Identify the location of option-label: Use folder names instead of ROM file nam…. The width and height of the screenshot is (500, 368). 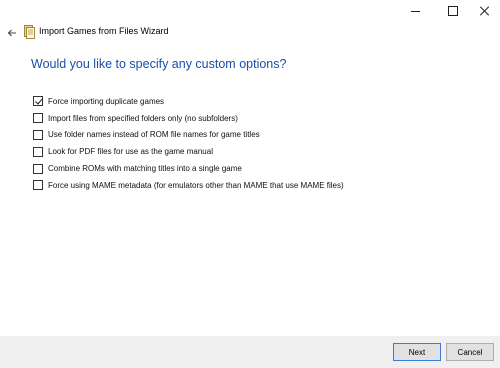
(154, 135).